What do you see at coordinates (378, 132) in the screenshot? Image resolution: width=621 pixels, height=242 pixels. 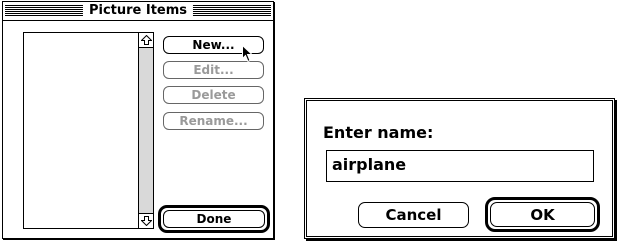 I see `enter-name-prompt: Enter name:` at bounding box center [378, 132].